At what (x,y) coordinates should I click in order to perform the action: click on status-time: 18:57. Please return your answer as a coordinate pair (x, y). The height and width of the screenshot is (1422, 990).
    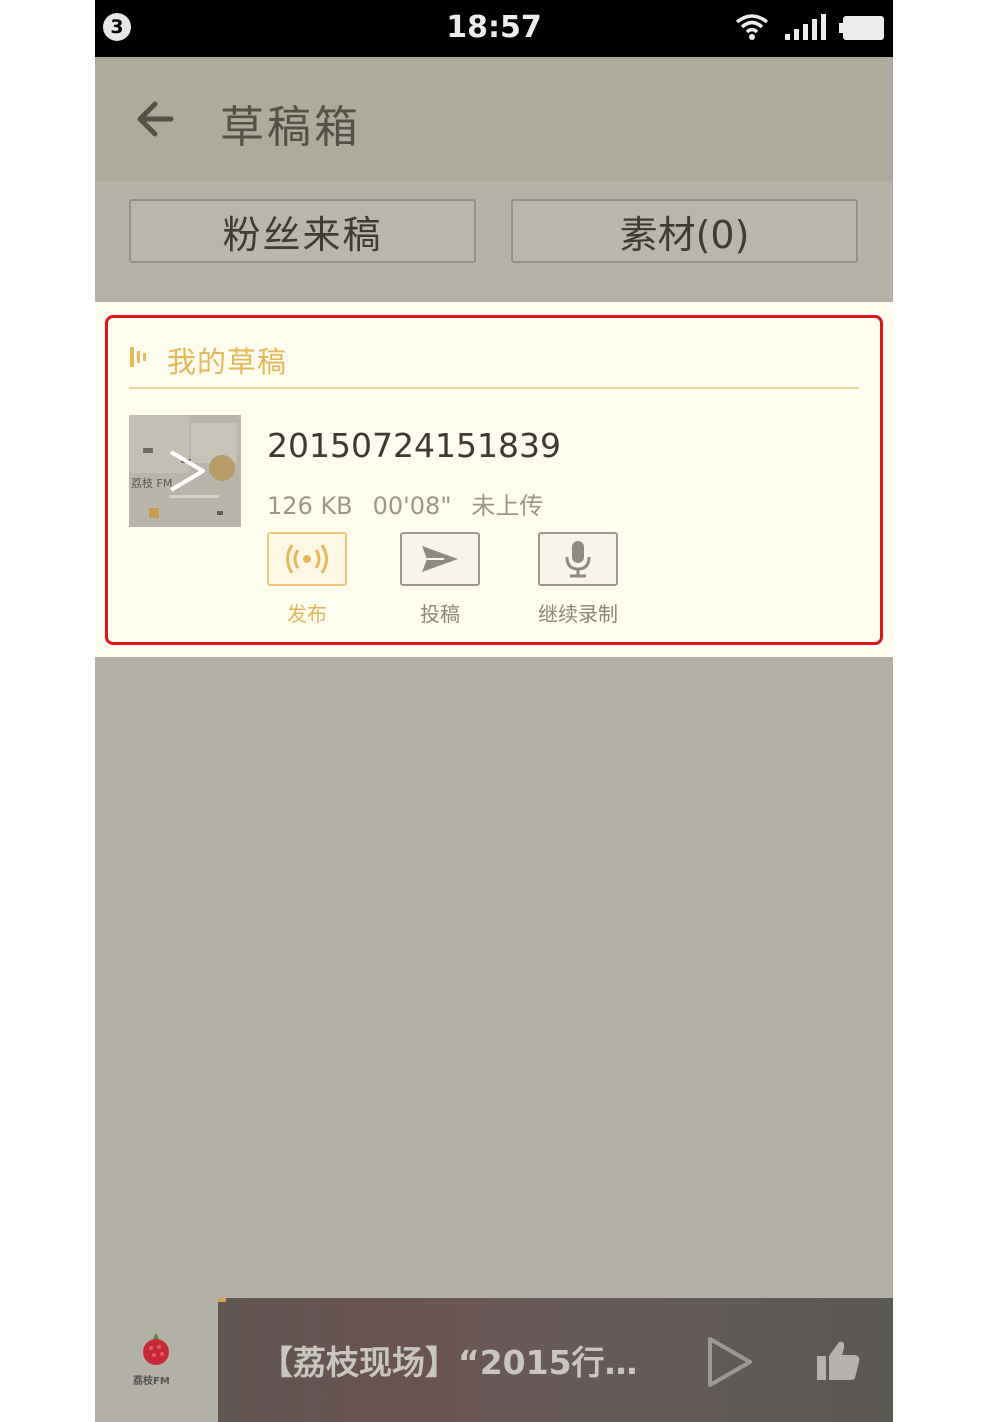
    Looking at the image, I should click on (494, 27).